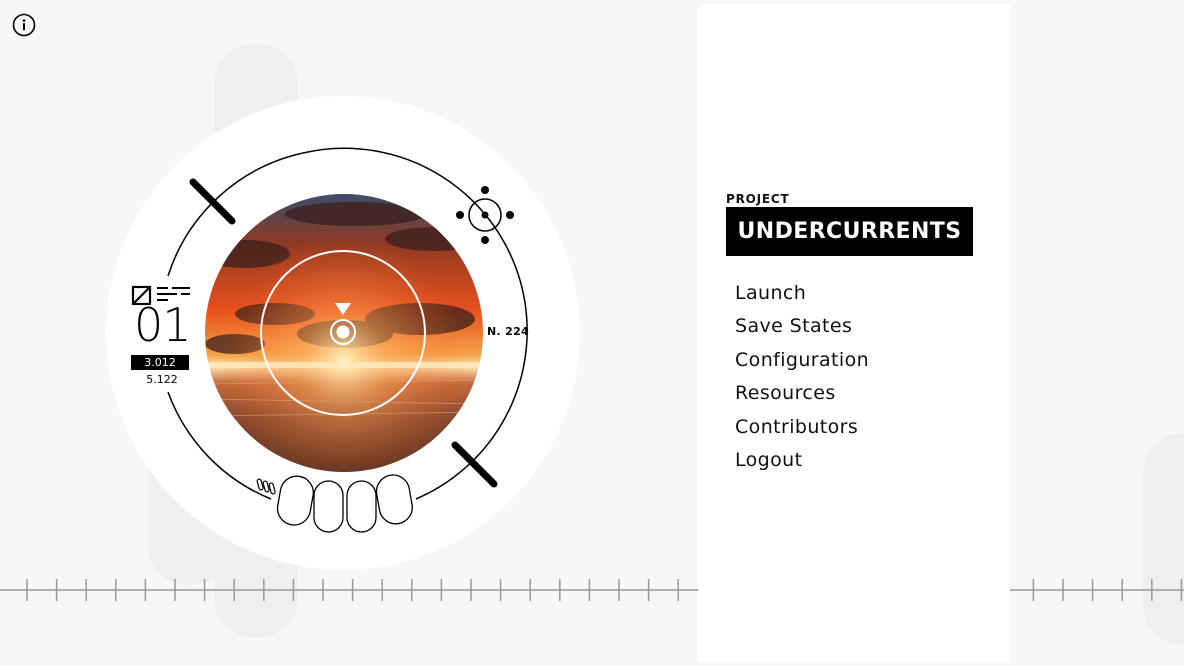 The height and width of the screenshot is (666, 1184). What do you see at coordinates (802, 393) in the screenshot?
I see `menu-item-resources: Resources` at bounding box center [802, 393].